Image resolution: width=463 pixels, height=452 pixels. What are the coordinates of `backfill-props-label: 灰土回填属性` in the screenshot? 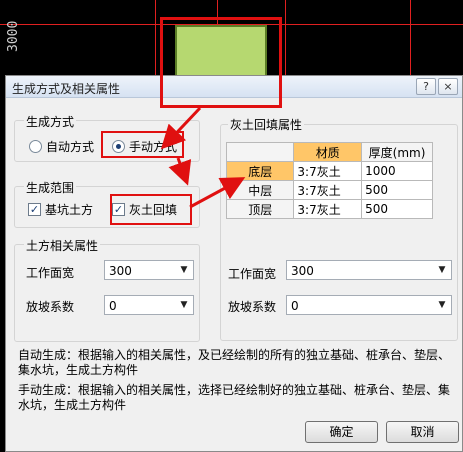 It's located at (266, 124).